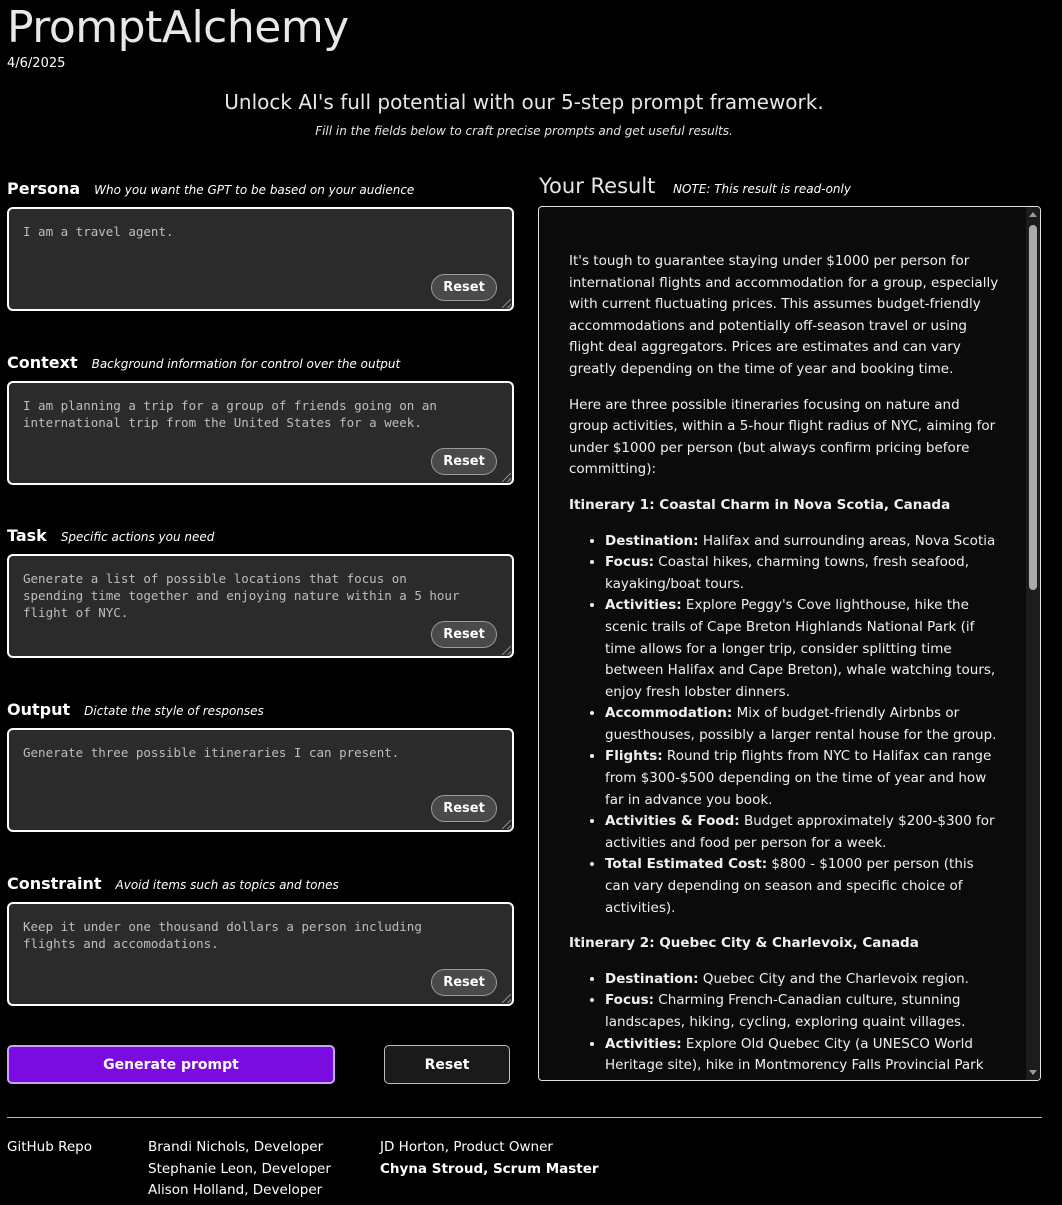 The image size is (1062, 1205). Describe the element at coordinates (524, 1117) in the screenshot. I see `footer-divider` at that location.